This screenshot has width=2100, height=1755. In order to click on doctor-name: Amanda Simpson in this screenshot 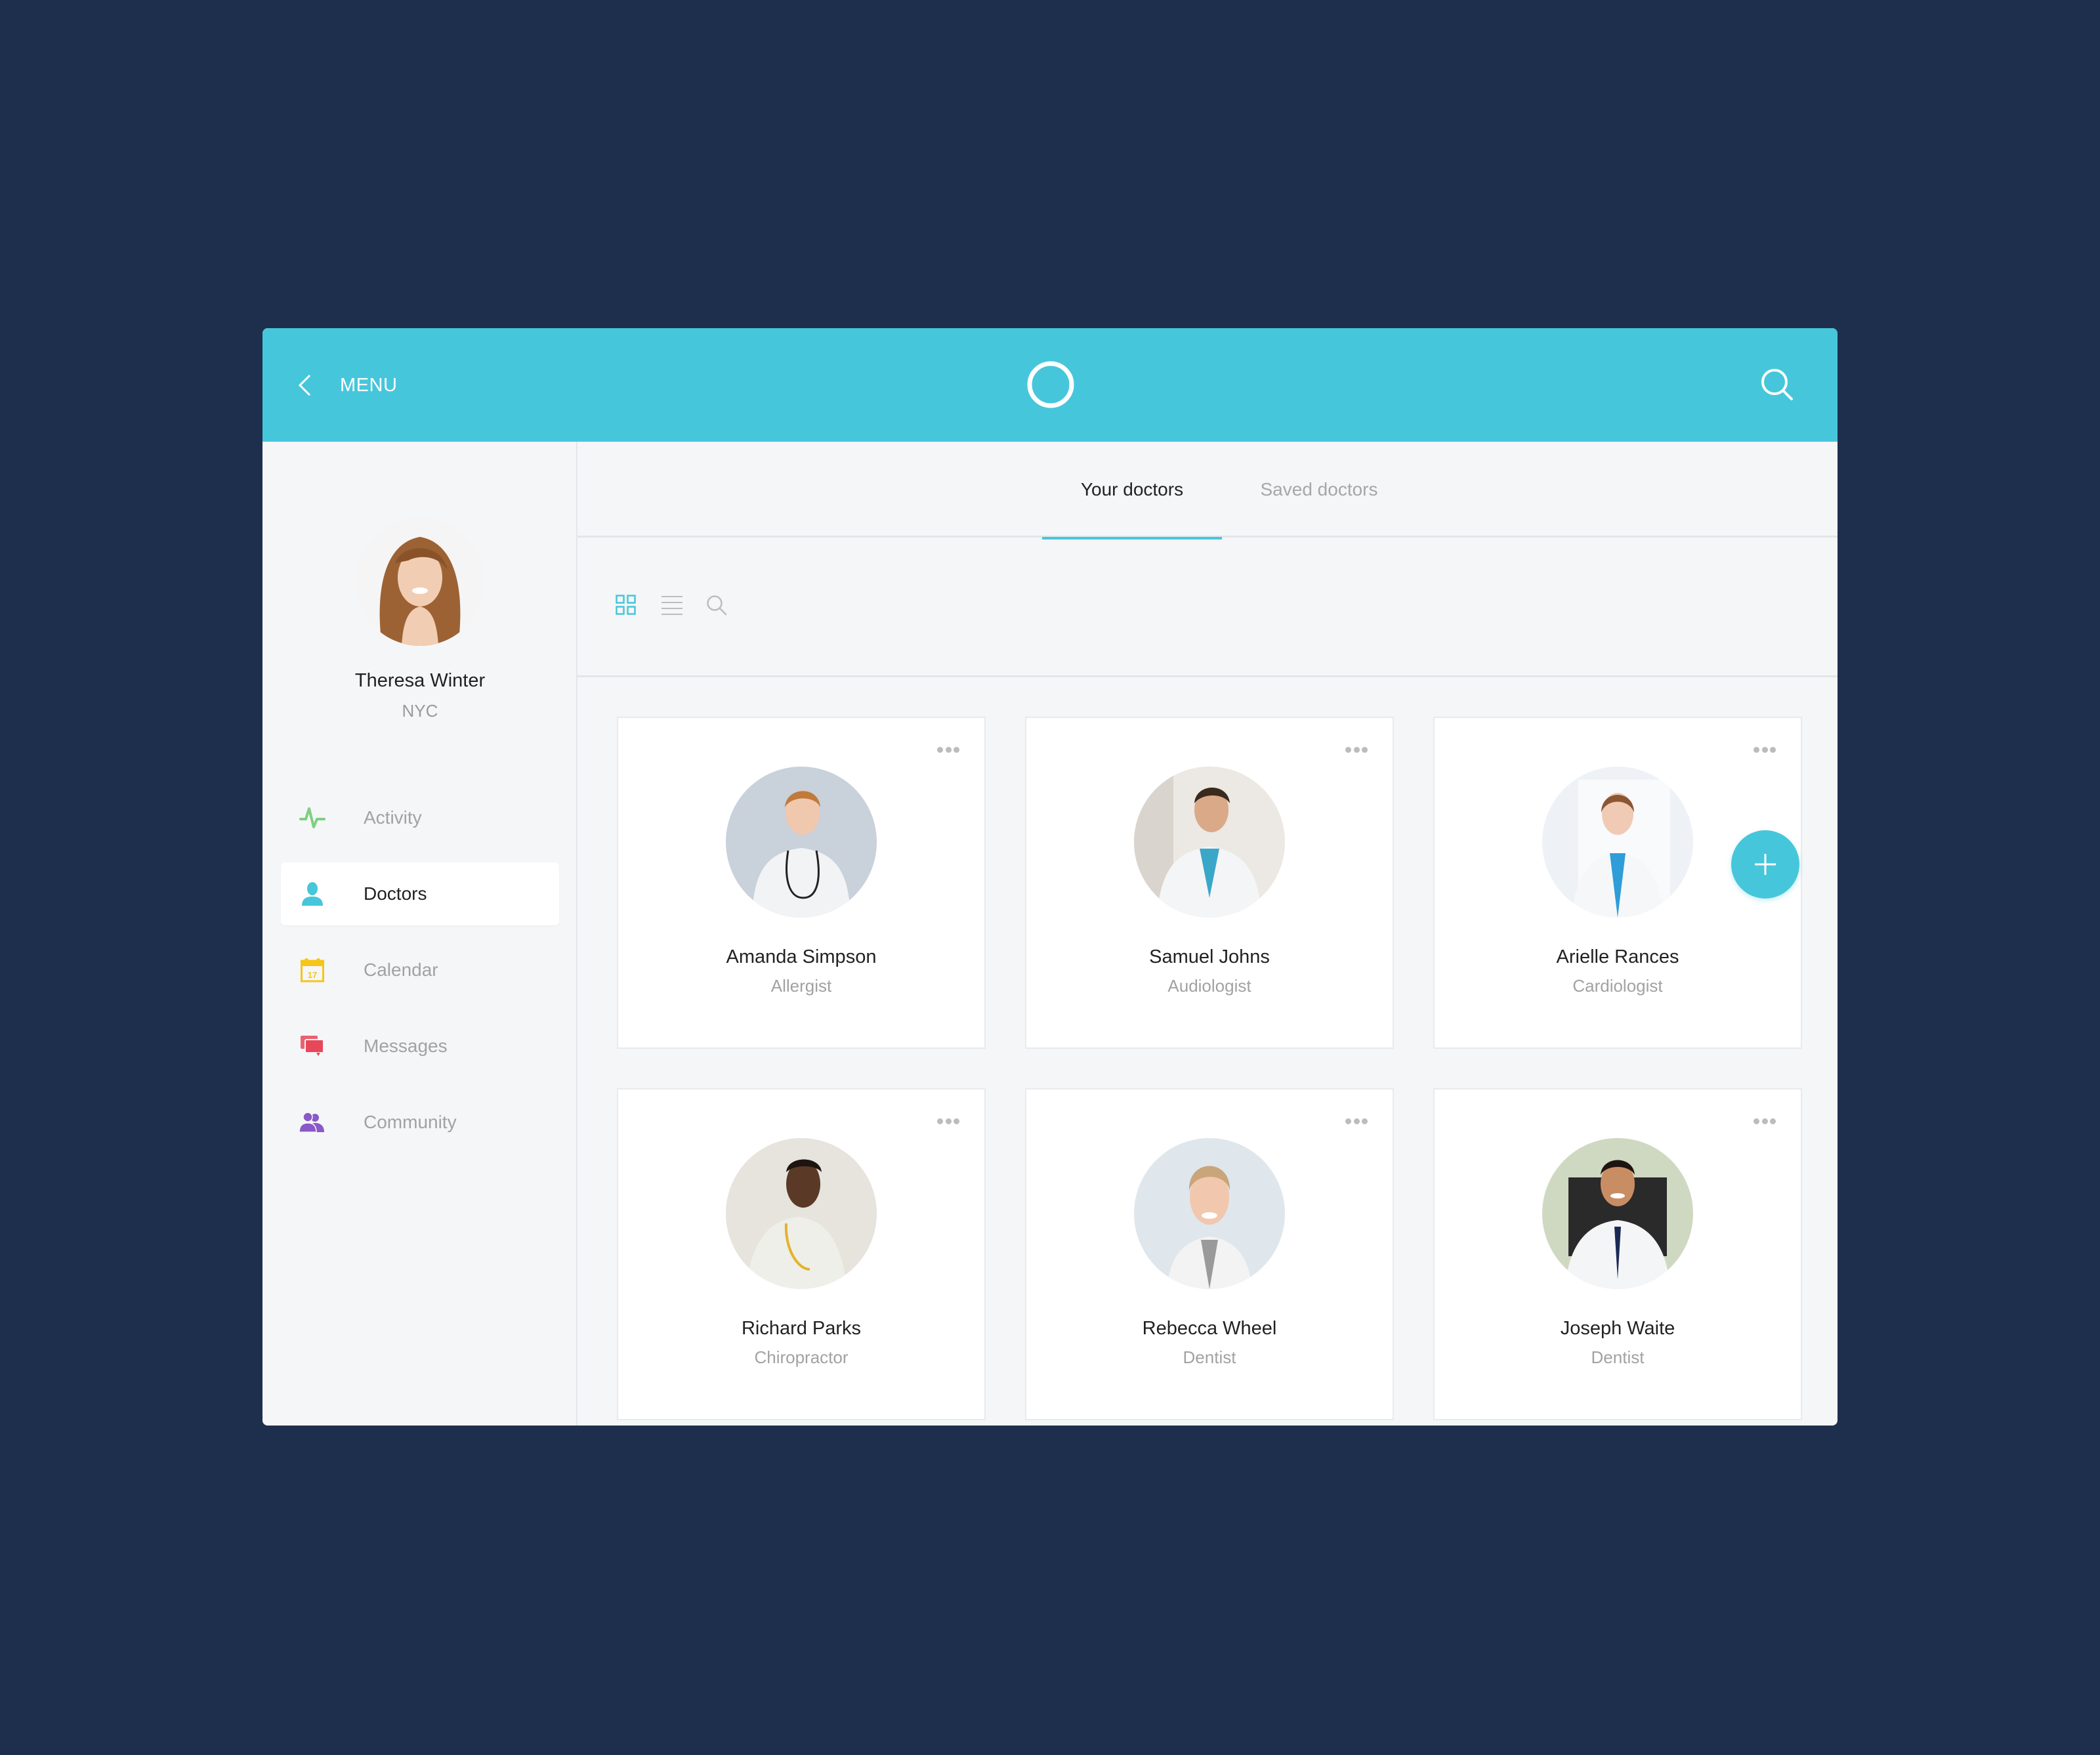, I will do `click(801, 956)`.